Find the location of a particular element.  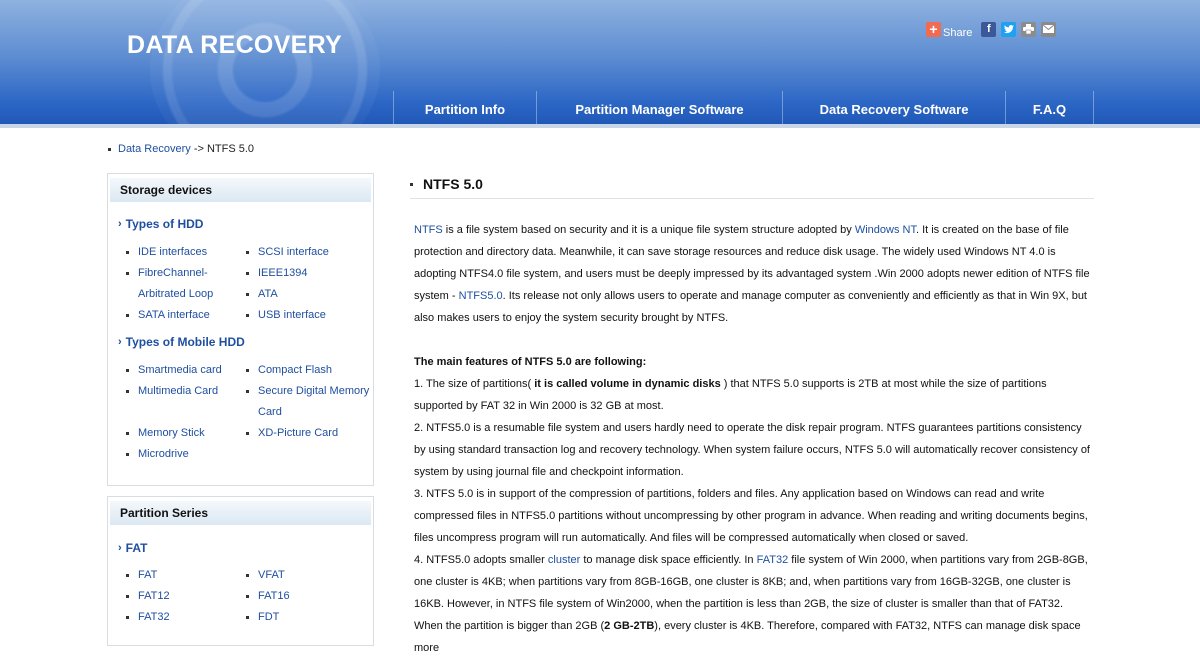

list-item-fat16: FAT16 is located at coordinates (268, 596).